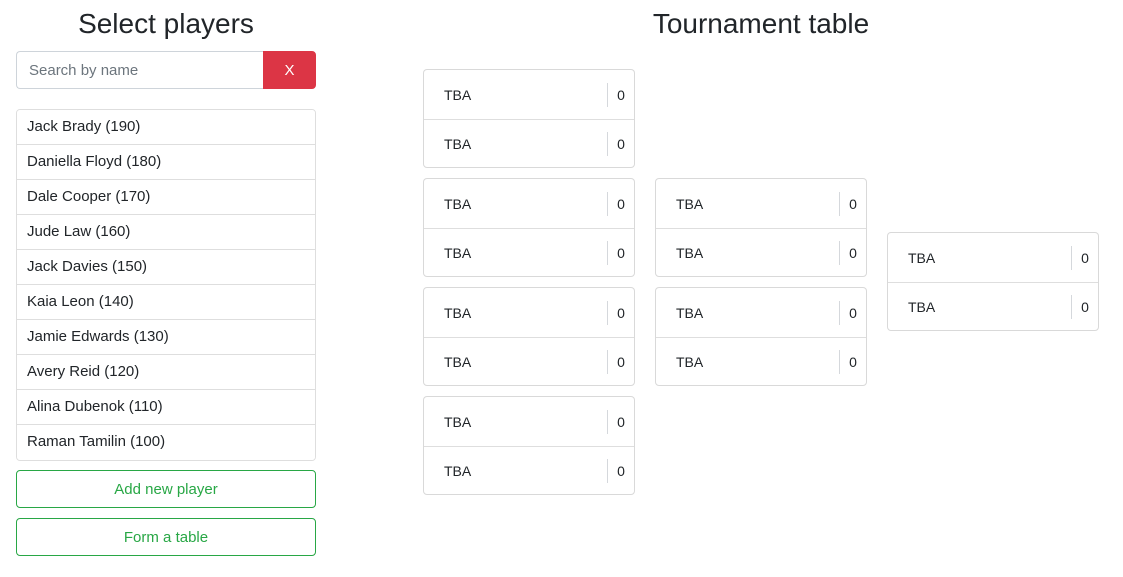 The width and height of the screenshot is (1123, 577). I want to click on search-bar: X, so click(166, 70).